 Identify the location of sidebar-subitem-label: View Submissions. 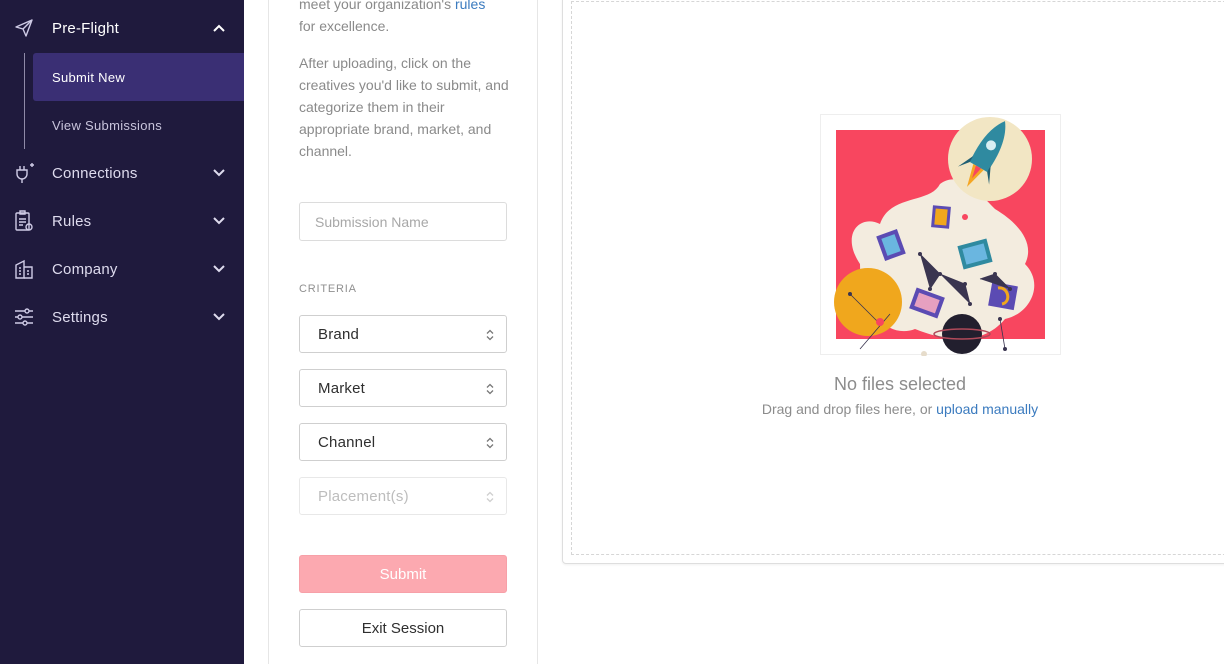
(107, 125).